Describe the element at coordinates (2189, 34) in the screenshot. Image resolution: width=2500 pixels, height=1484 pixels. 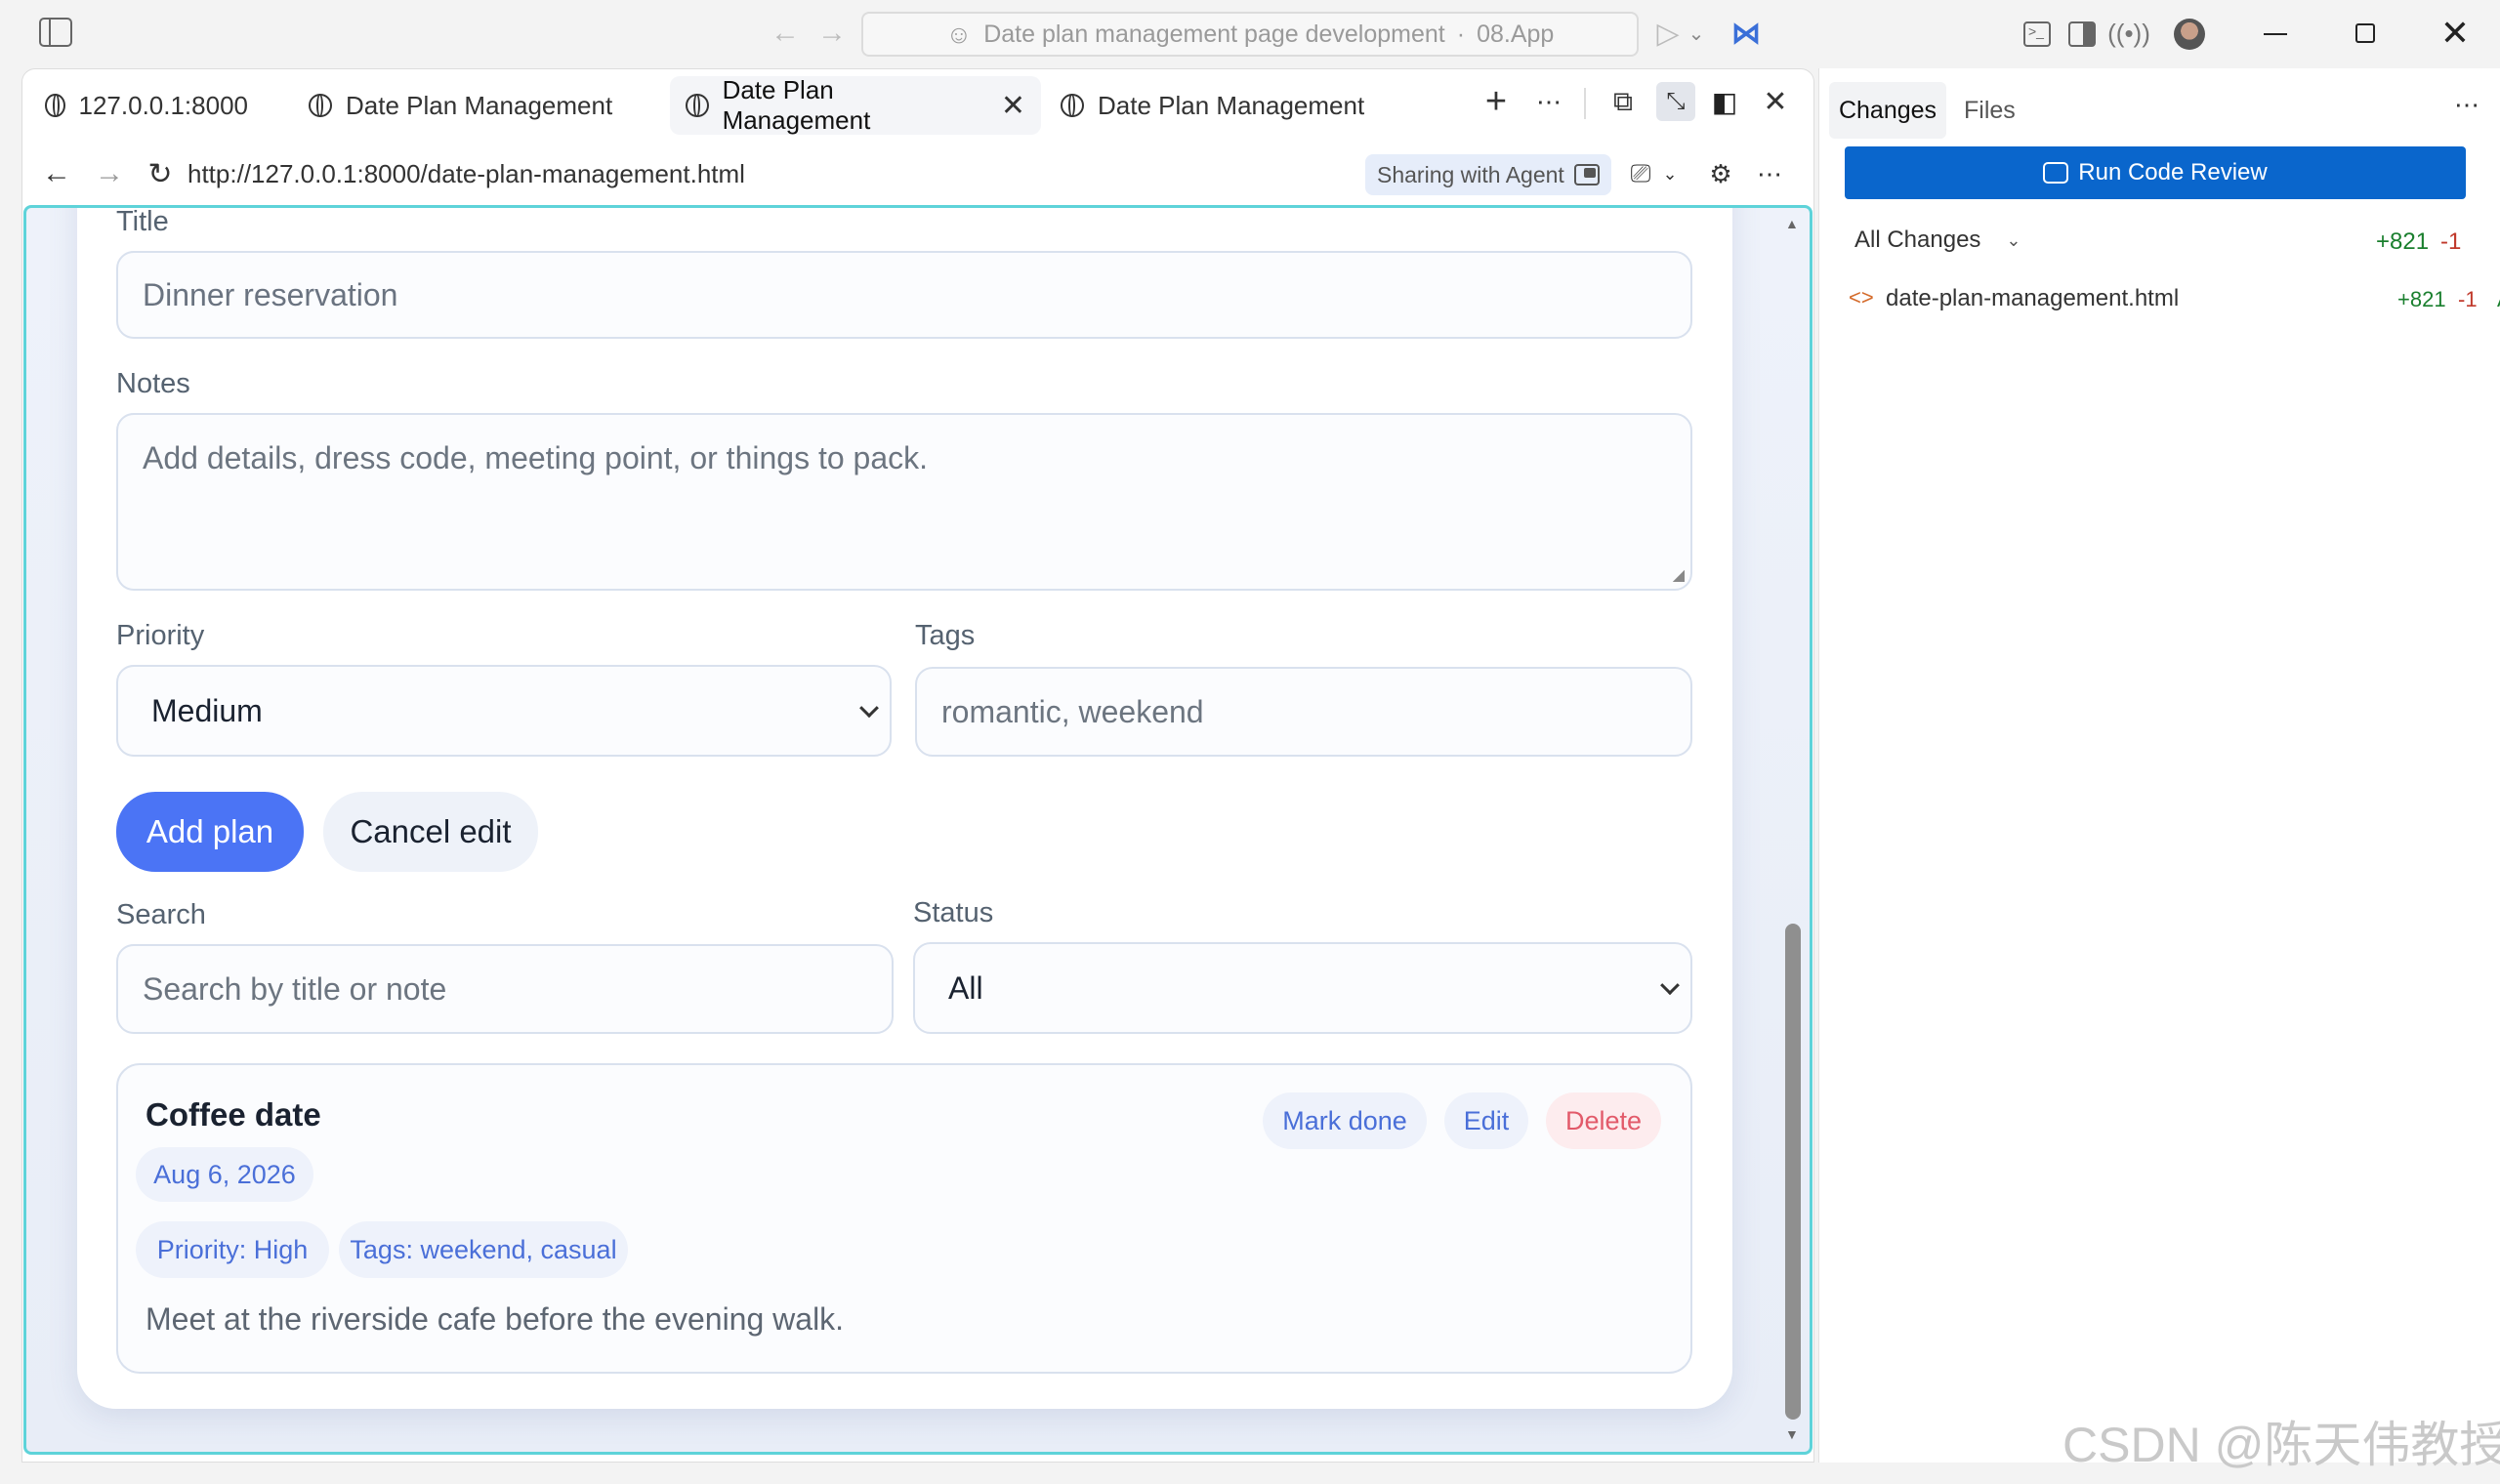
I see `avatar` at that location.